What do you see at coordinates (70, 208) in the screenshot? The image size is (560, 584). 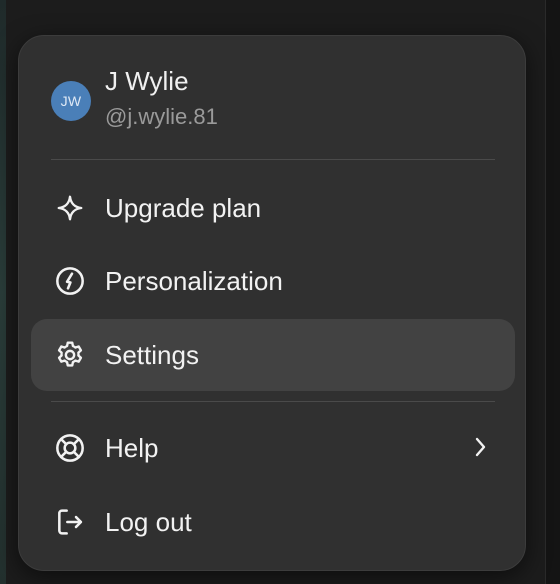 I see `sparkle-icon` at bounding box center [70, 208].